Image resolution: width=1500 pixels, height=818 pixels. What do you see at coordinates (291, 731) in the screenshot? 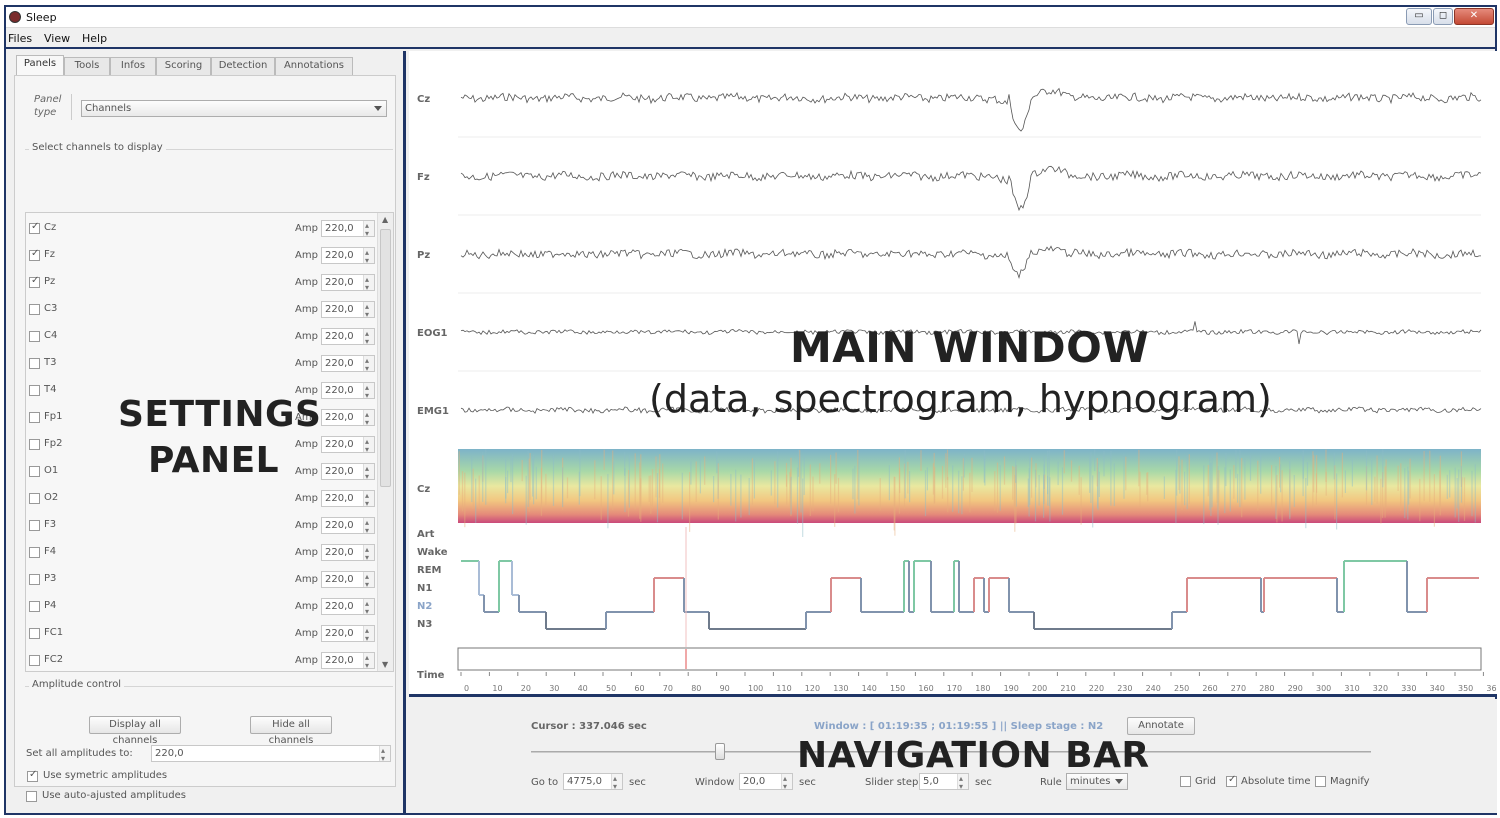
I see `hide-all-channels-button: Hide all channels` at bounding box center [291, 731].